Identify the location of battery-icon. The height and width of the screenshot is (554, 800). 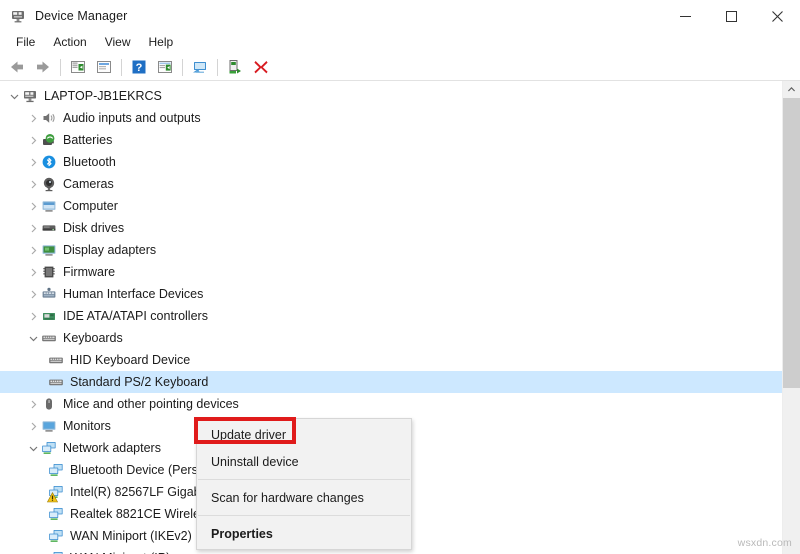
(49, 140).